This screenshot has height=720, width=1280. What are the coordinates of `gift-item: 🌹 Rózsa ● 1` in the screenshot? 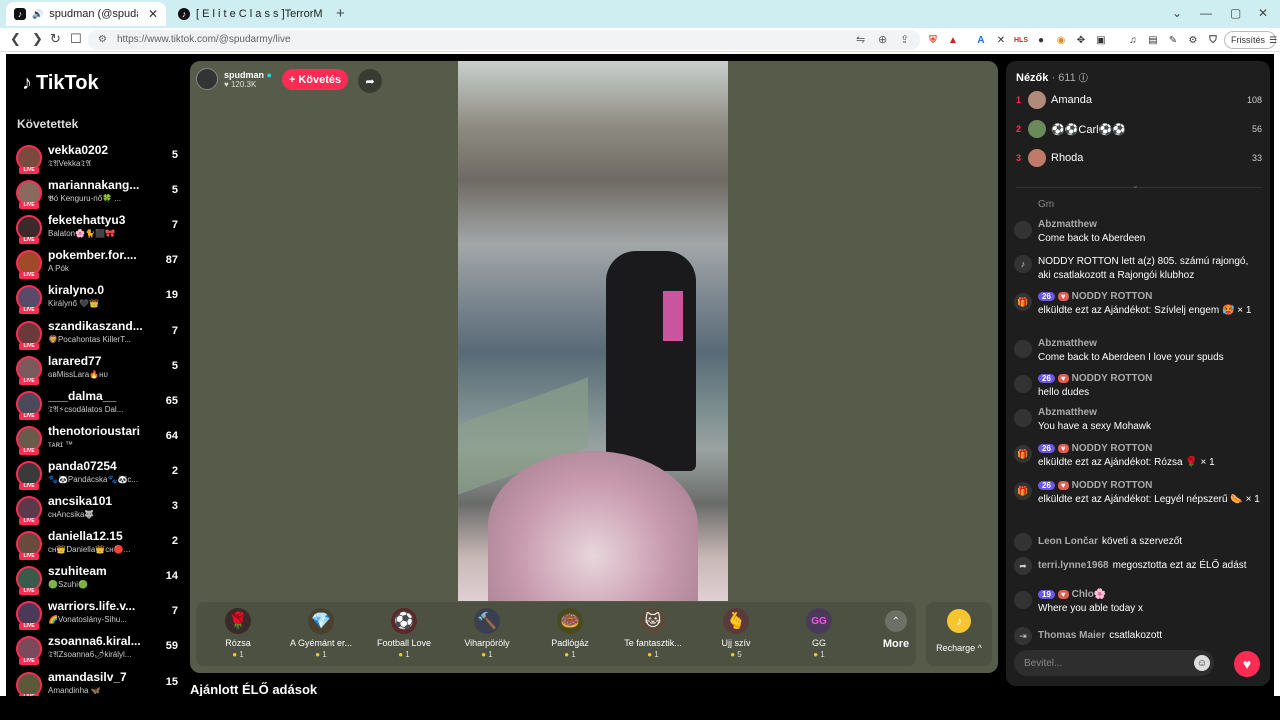 It's located at (238, 636).